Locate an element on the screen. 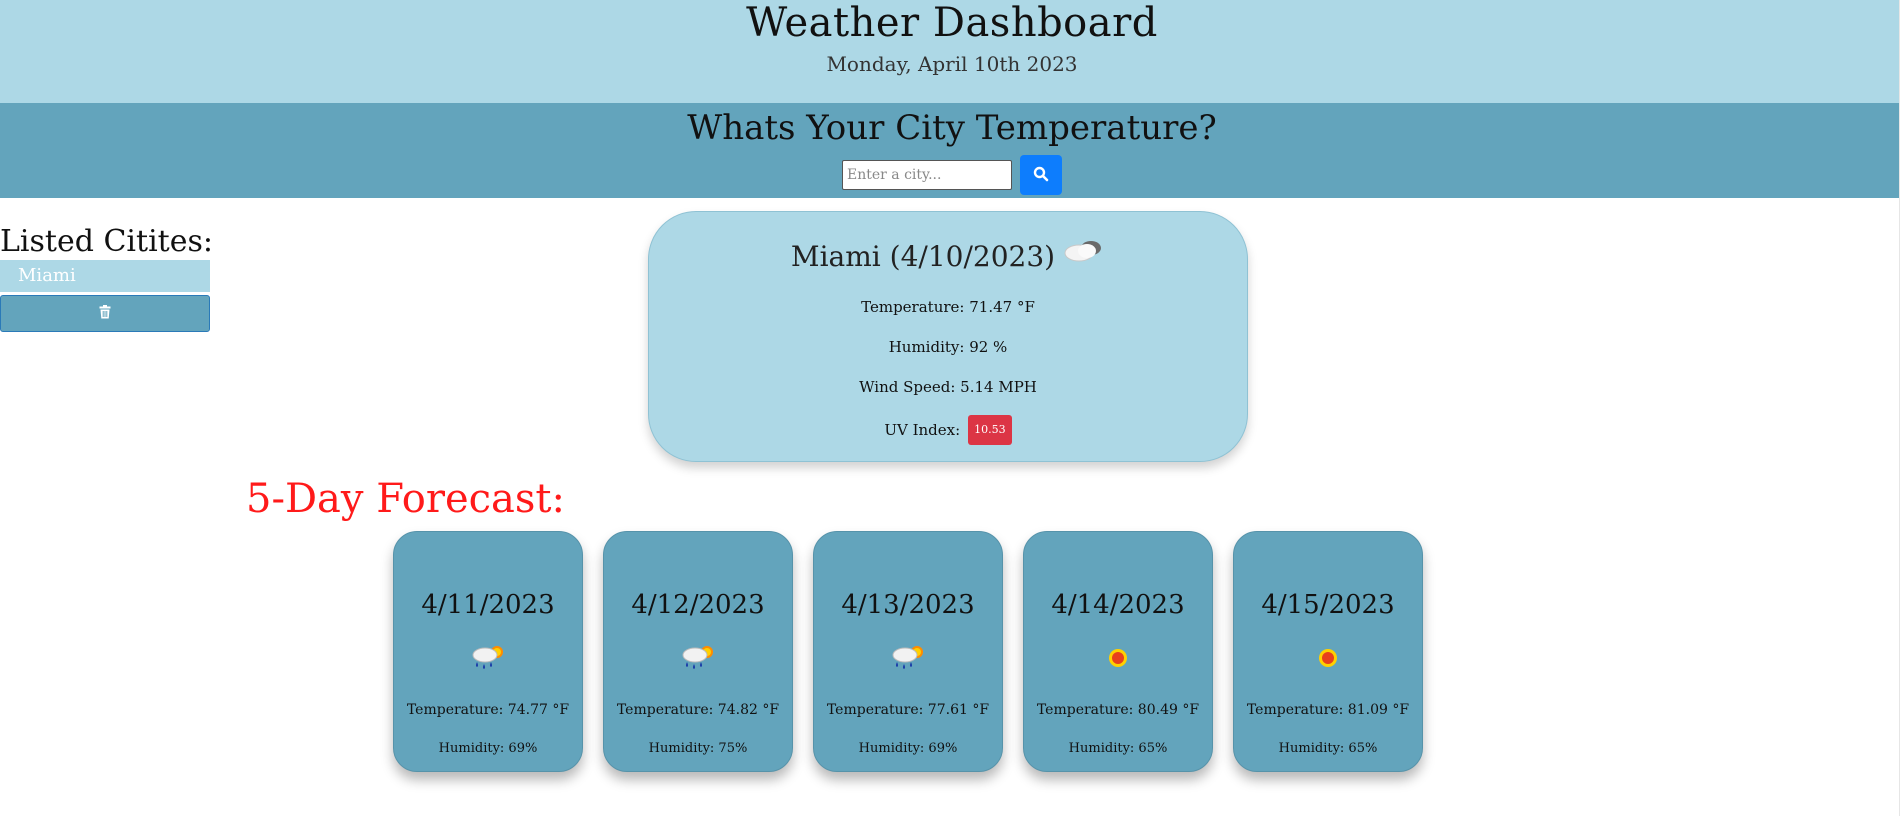 This screenshot has width=1904, height=816. current-weather-title: Miami (4/10/2023) is located at coordinates (948, 256).